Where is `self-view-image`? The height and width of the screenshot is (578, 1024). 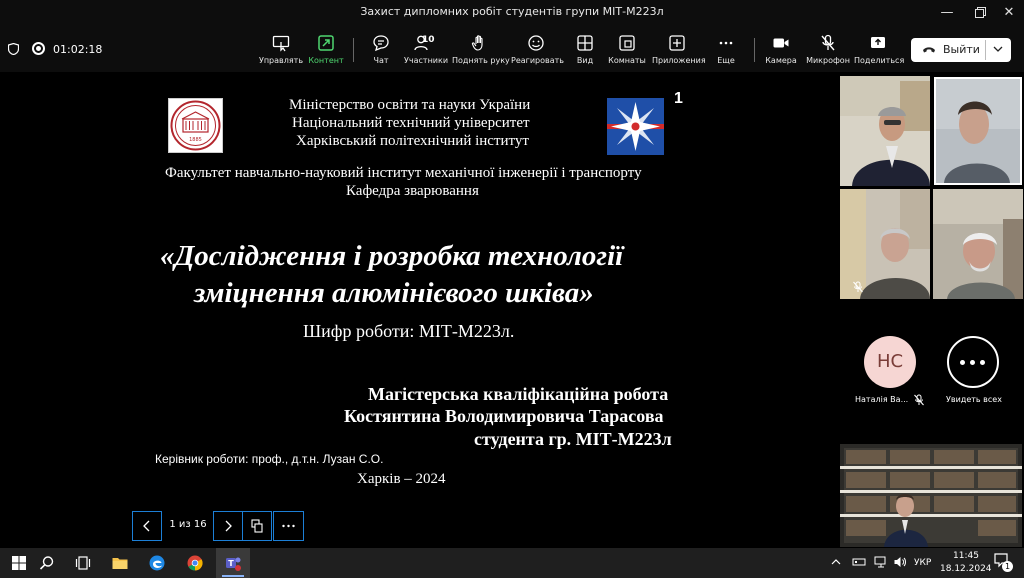
self-view-image is located at coordinates (931, 495).